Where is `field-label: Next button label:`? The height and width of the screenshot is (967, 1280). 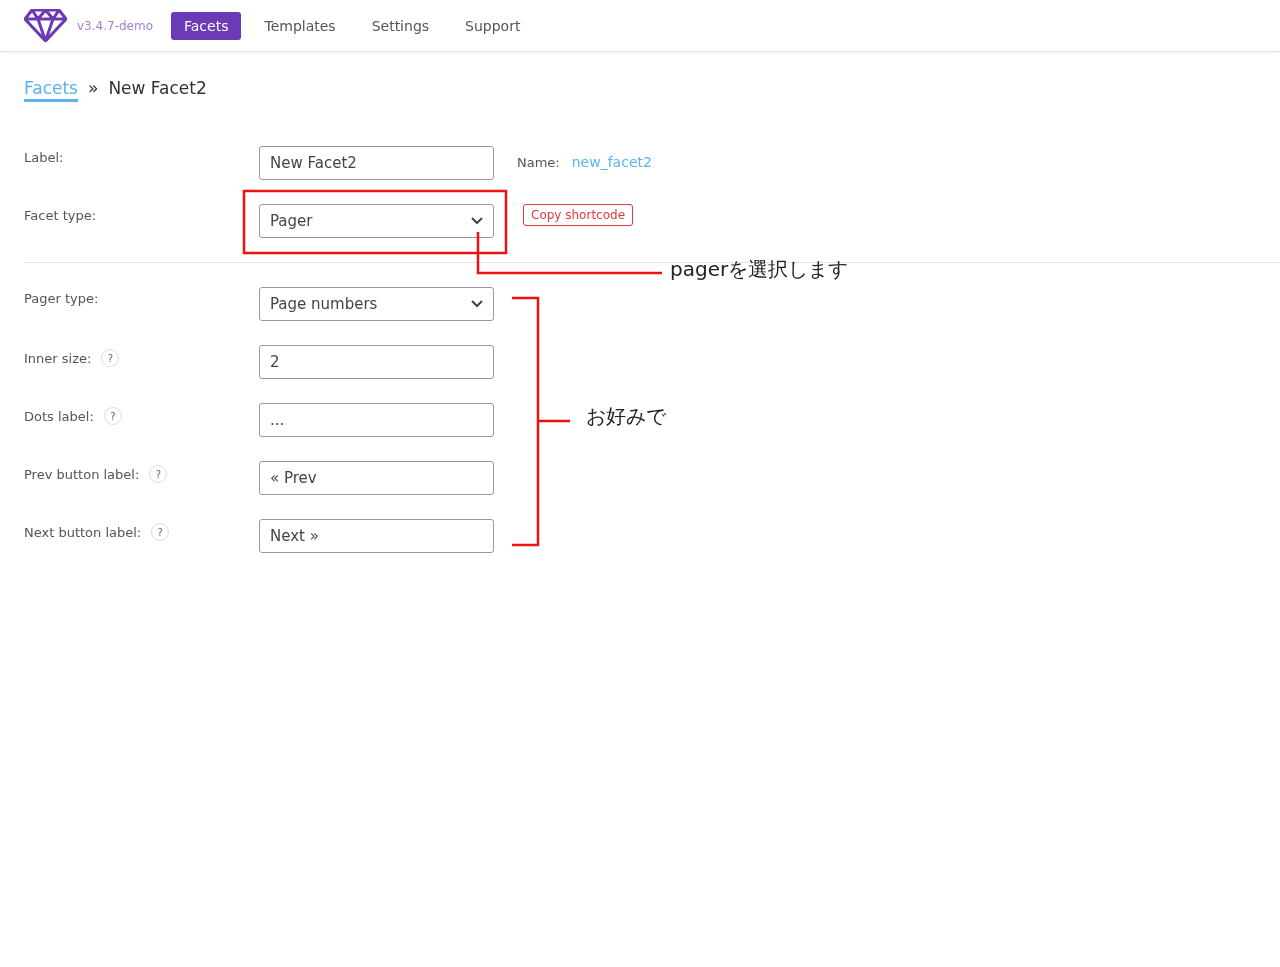
field-label: Next button label: is located at coordinates (83, 532).